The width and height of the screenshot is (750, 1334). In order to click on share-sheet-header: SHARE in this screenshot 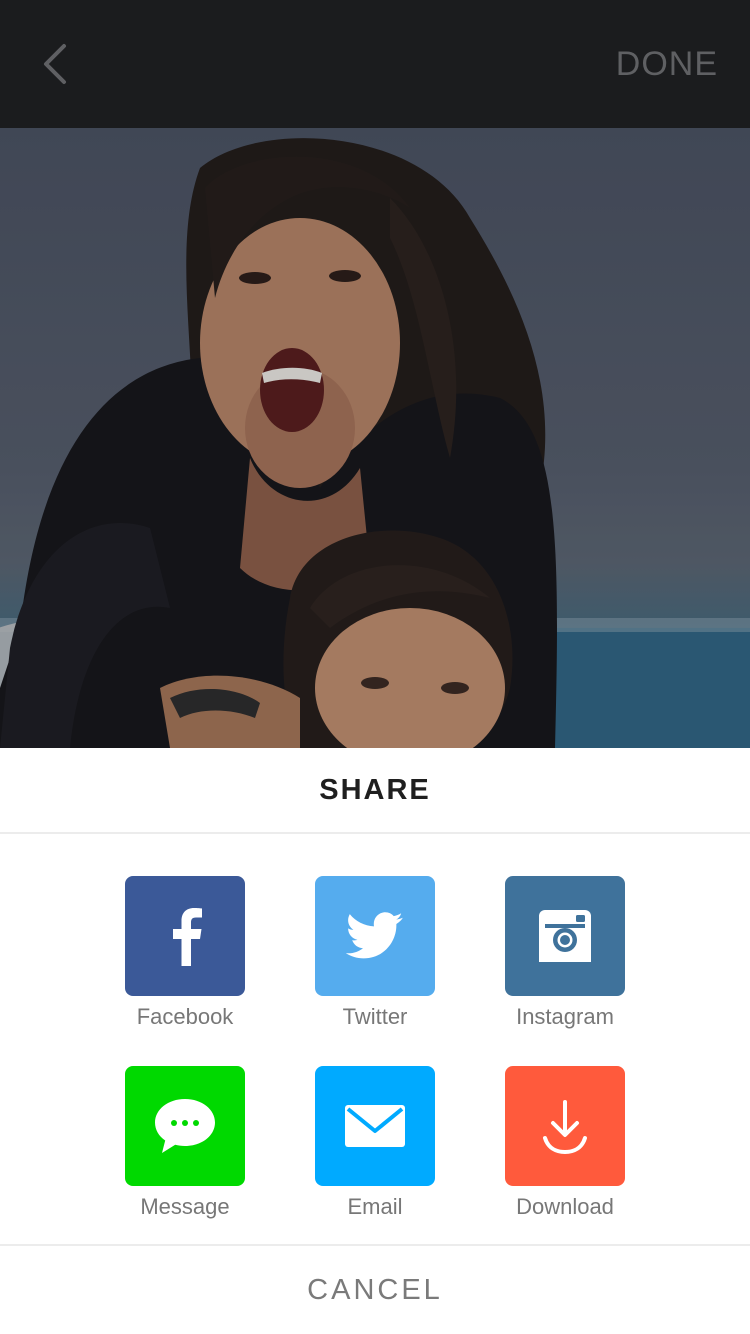, I will do `click(375, 791)`.